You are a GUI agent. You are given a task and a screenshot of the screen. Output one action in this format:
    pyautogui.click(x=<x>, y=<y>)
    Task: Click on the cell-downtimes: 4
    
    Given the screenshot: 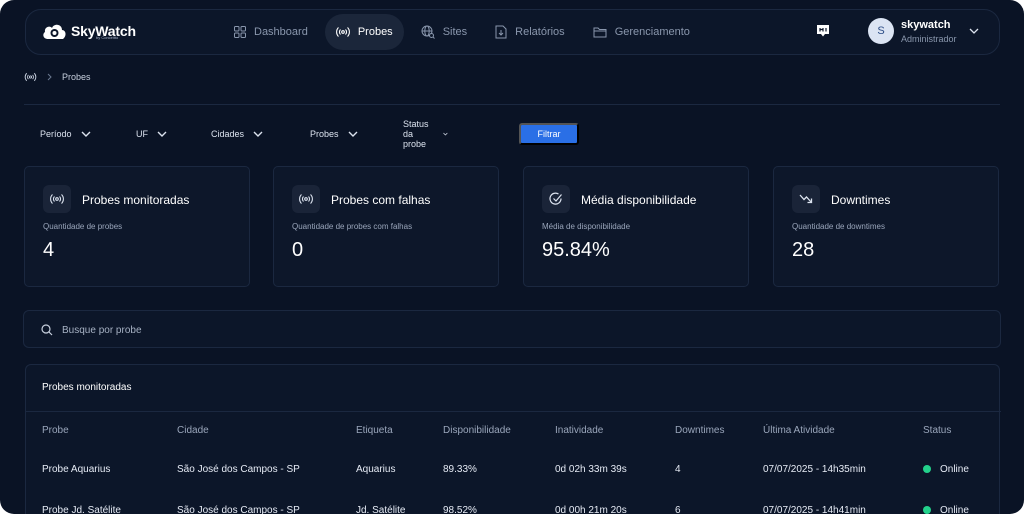 What is the action you would take?
    pyautogui.click(x=678, y=469)
    